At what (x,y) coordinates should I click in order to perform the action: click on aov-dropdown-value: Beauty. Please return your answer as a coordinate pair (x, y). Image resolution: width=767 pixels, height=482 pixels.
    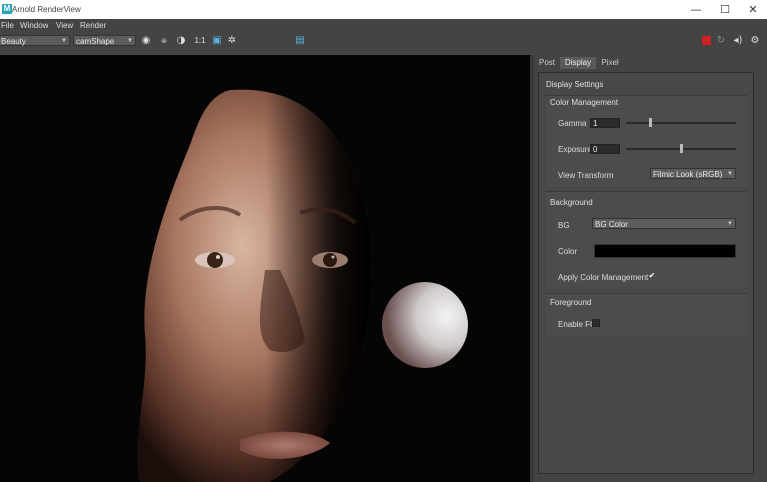
    Looking at the image, I should click on (13, 41).